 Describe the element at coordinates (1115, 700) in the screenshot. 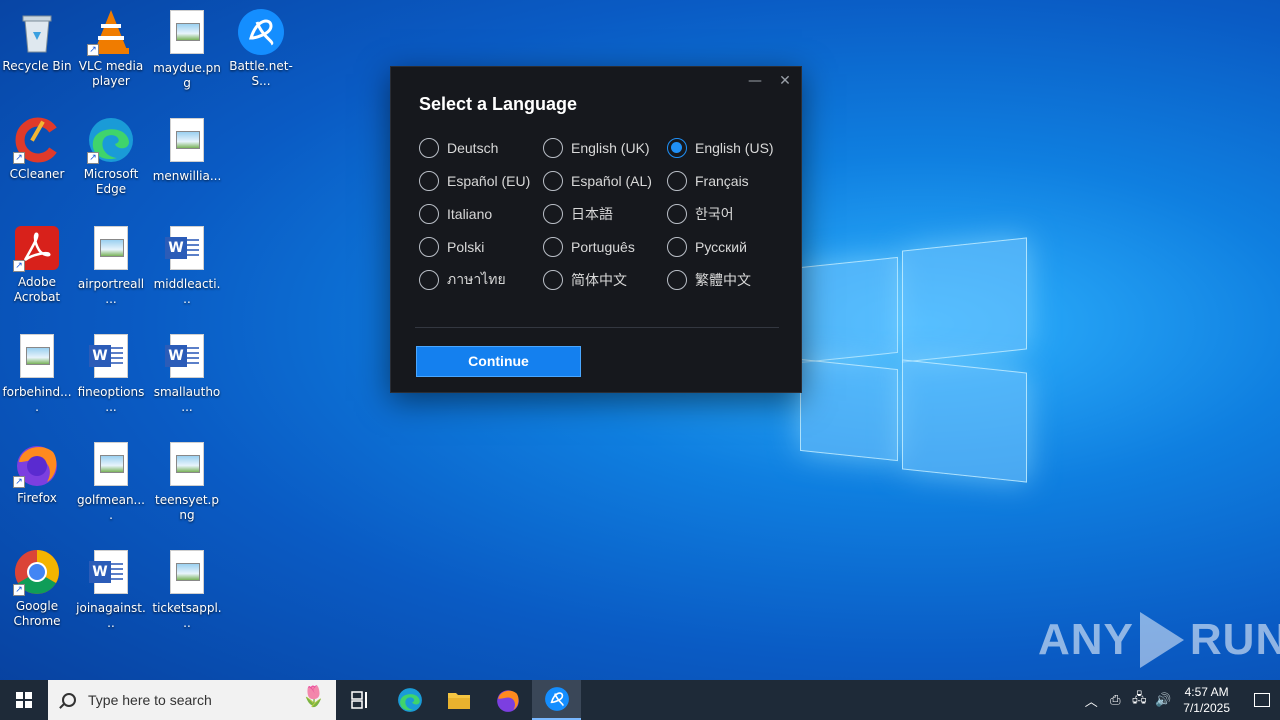

I see `meet-now-icon: ⎙` at that location.